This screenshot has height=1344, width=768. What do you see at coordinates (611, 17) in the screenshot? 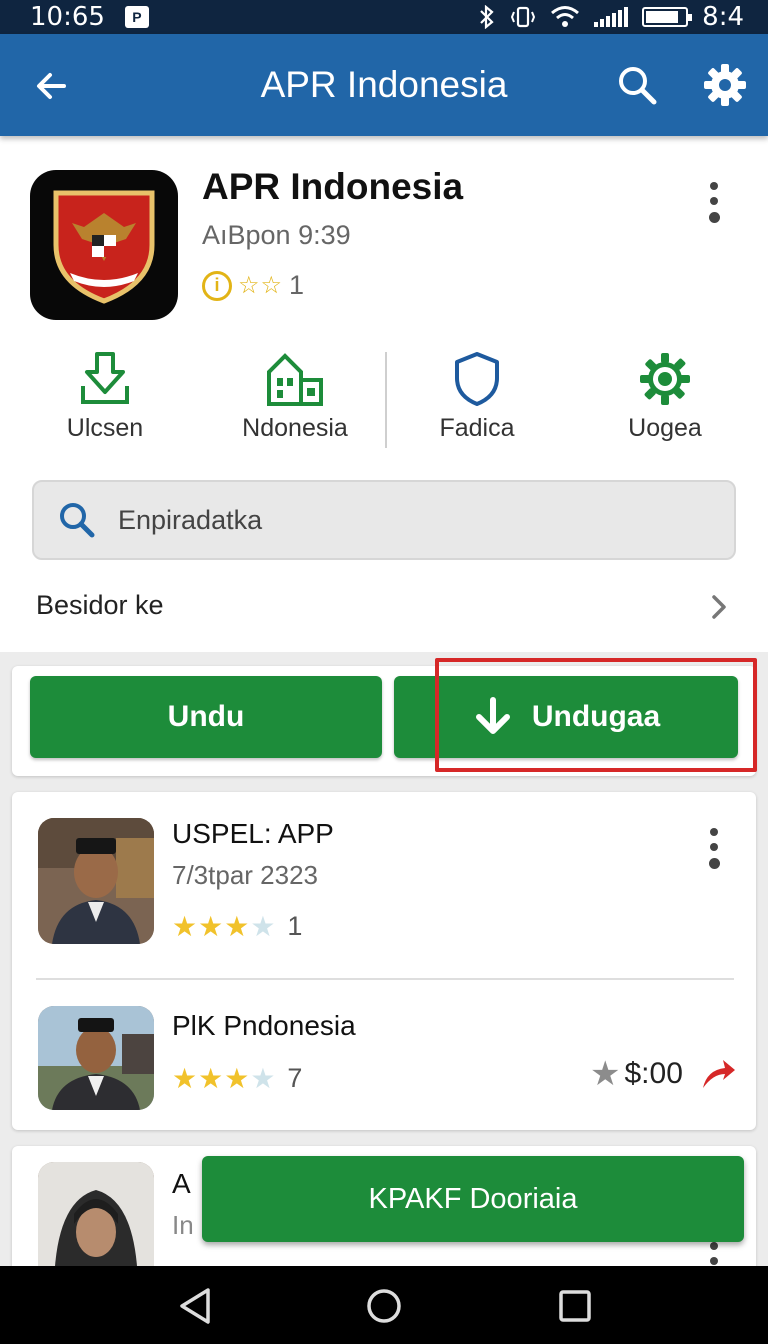
I see `signal-icon` at bounding box center [611, 17].